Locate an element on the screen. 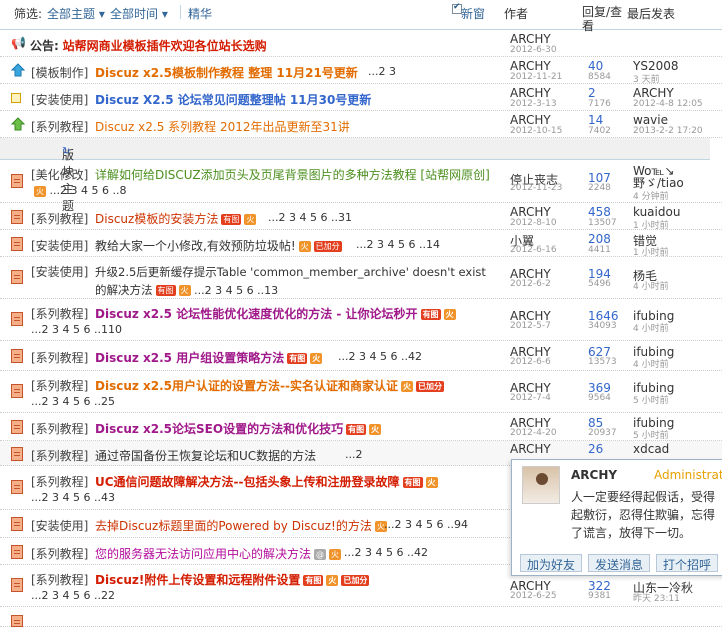  sticky-row: 📢 公告: 站帮网商业模板插件欢迎各位站长选购 ARCHY 2012-6-30 is located at coordinates (361, 43).